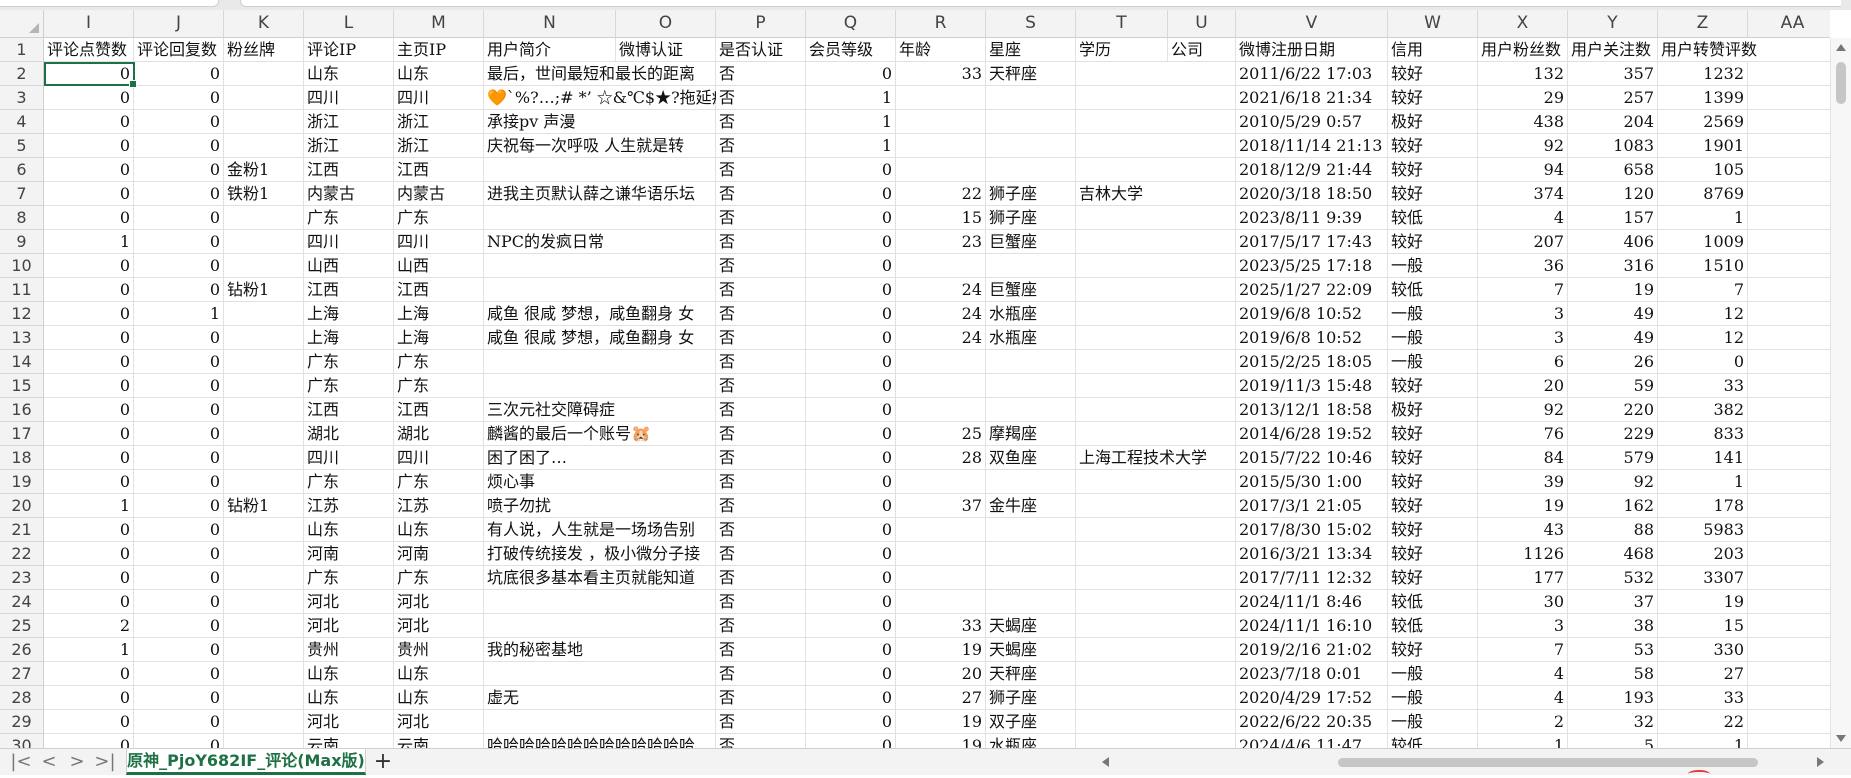 Image resolution: width=1851 pixels, height=778 pixels. What do you see at coordinates (941, 242) in the screenshot?
I see `table-cell: 23` at bounding box center [941, 242].